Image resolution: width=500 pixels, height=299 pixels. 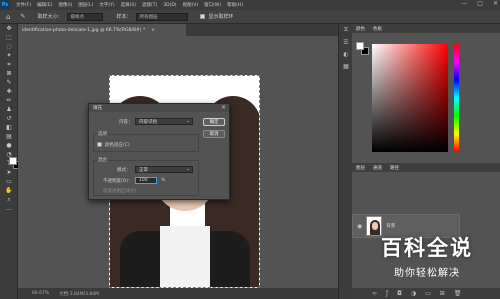 I want to click on zoom-level: 66.67%, so click(x=40, y=293).